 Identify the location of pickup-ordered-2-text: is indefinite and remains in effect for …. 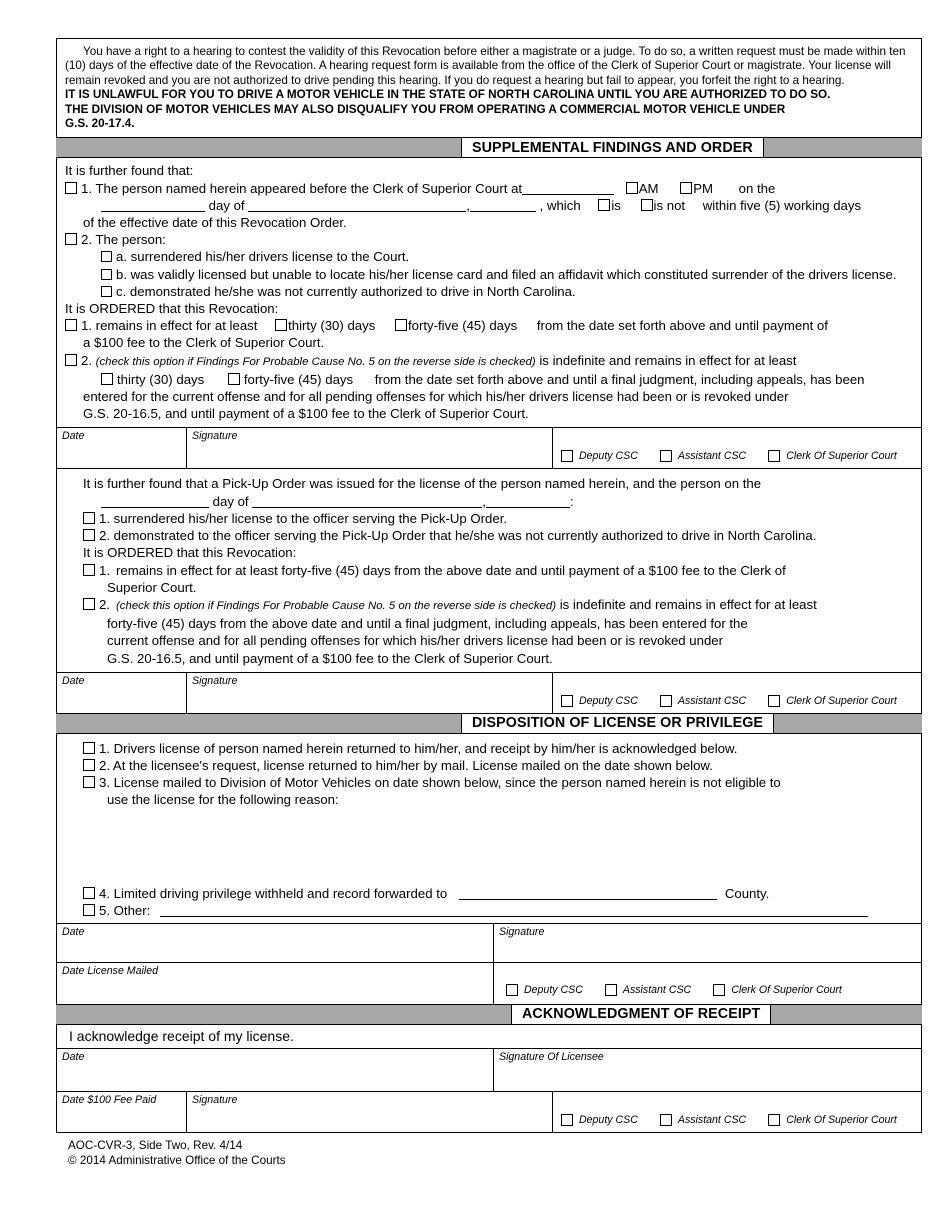
(688, 604).